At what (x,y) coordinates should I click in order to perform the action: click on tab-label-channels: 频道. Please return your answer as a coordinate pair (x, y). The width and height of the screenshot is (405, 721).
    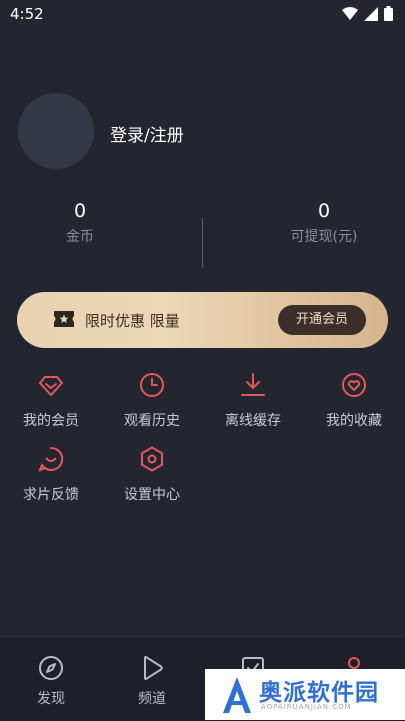
    Looking at the image, I should click on (152, 699).